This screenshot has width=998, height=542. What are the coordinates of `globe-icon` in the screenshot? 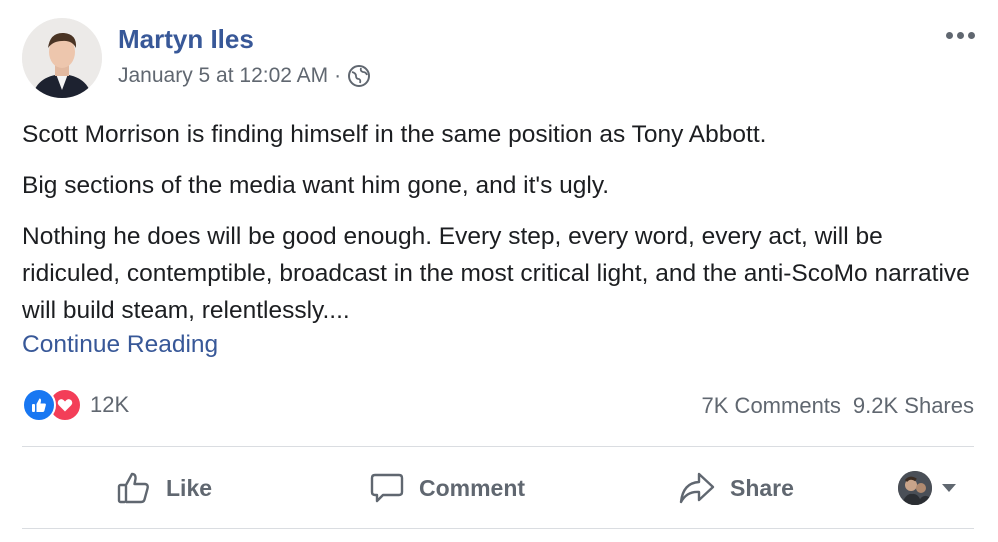 It's located at (359, 76).